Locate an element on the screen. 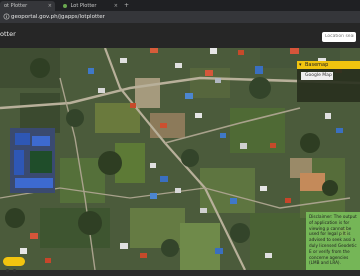 The height and width of the screenshot is (276, 360). app-title: otter is located at coordinates (8, 34).